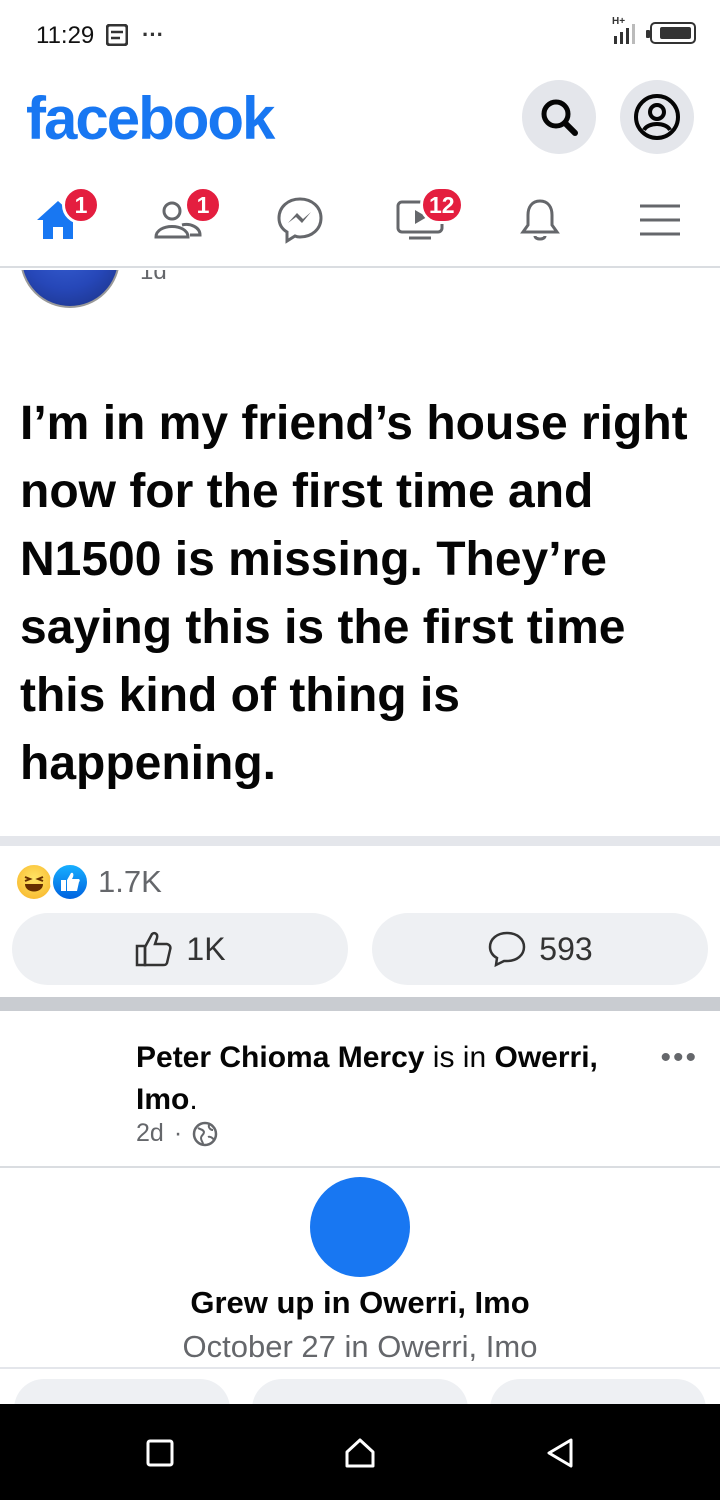  I want to click on like-reaction-icon, so click(70, 882).